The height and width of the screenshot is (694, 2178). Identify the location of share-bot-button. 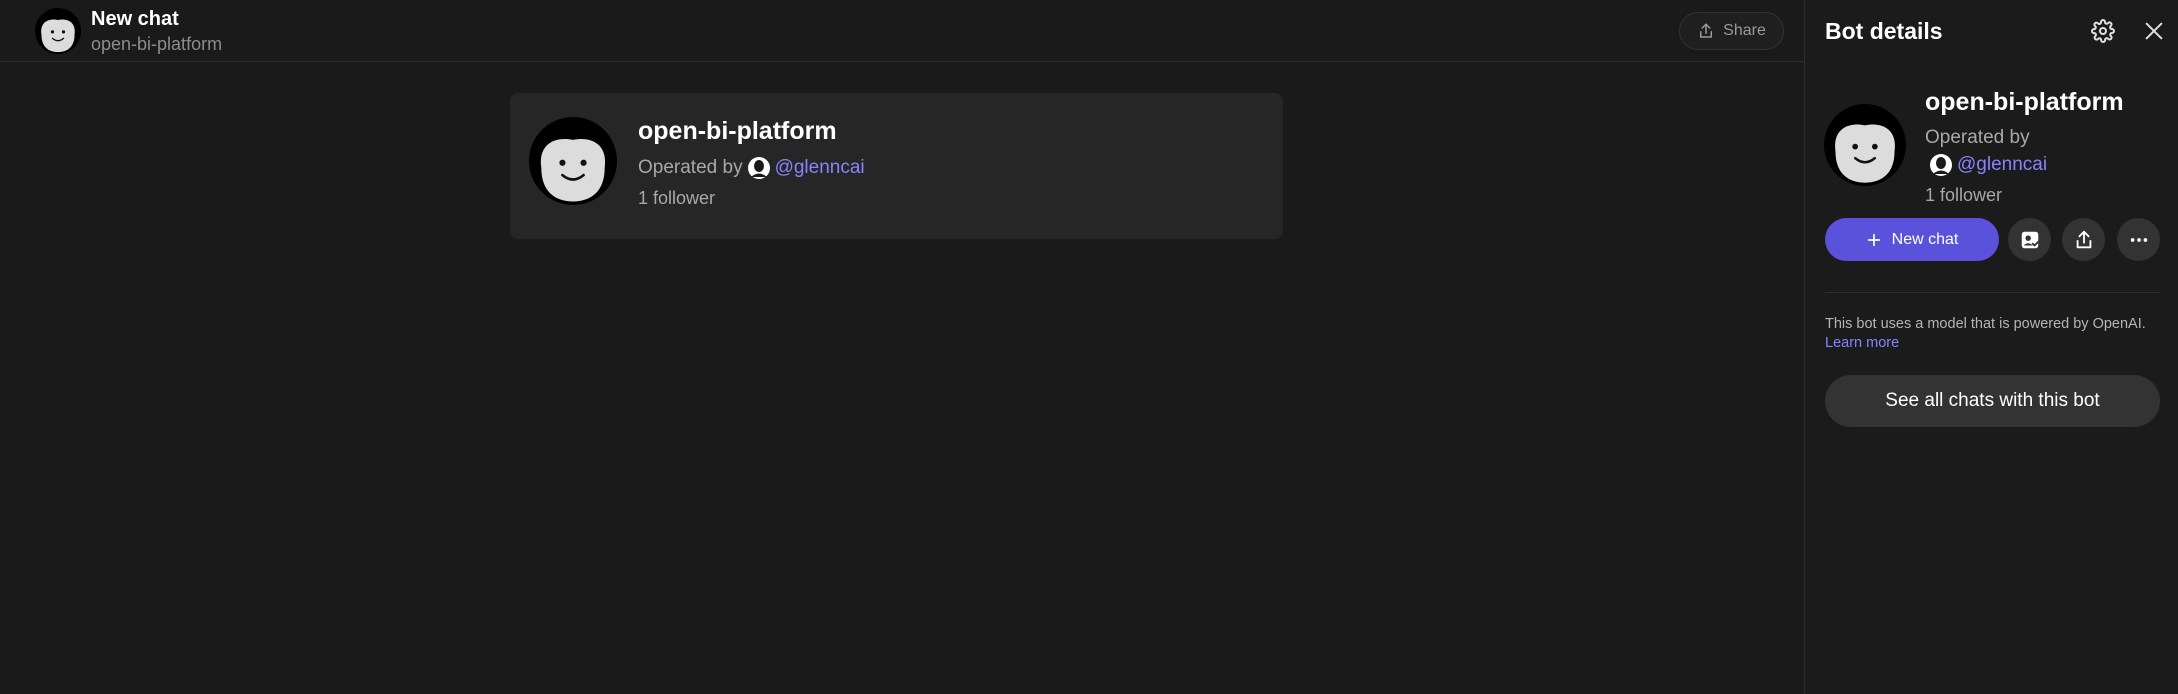
(2083, 239).